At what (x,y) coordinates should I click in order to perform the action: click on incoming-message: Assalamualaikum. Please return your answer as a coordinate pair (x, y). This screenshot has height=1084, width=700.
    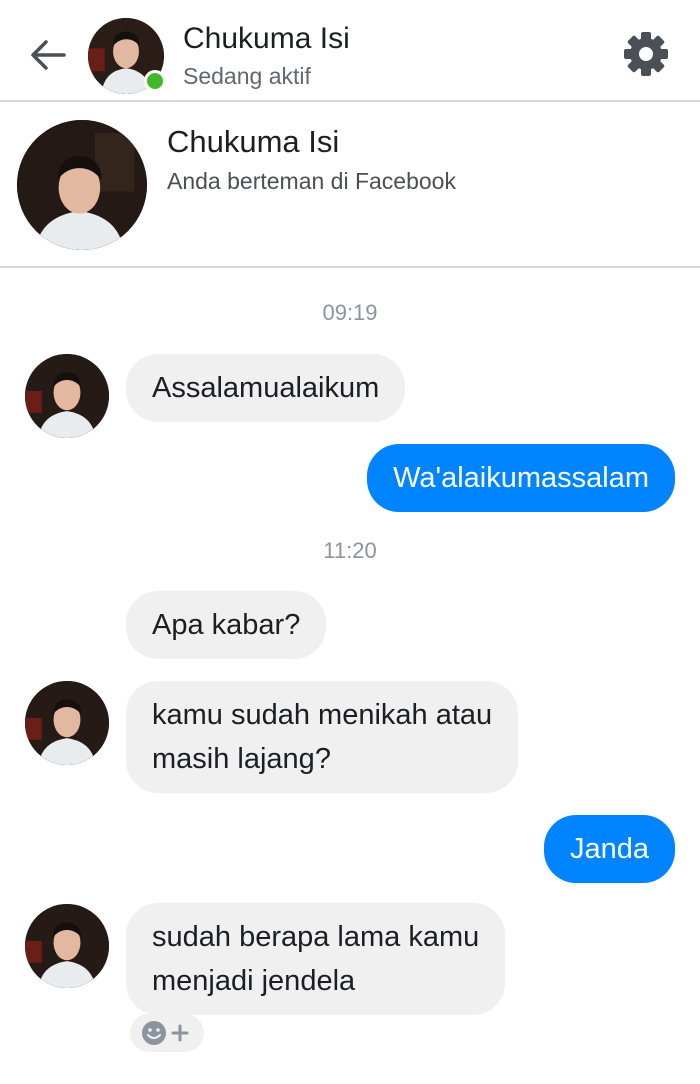
    Looking at the image, I should click on (266, 388).